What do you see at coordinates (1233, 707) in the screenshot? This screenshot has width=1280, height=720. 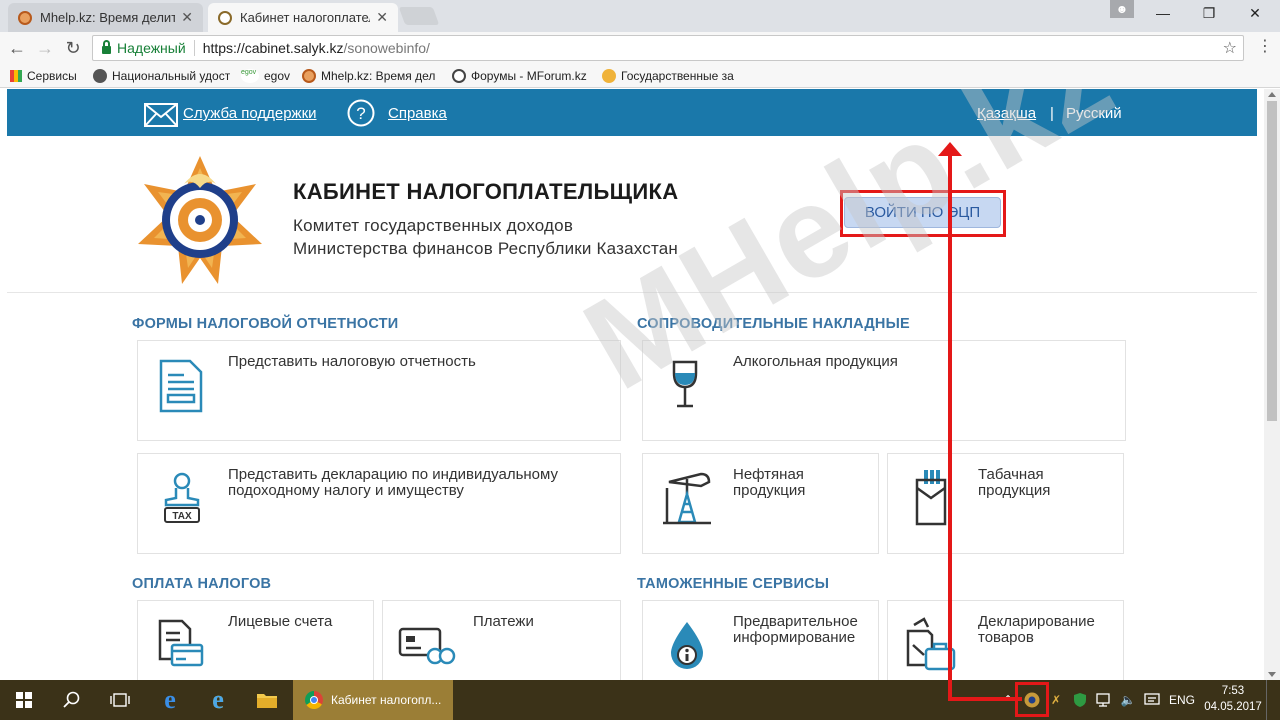 I see `clock-date: 04.05.2017` at bounding box center [1233, 707].